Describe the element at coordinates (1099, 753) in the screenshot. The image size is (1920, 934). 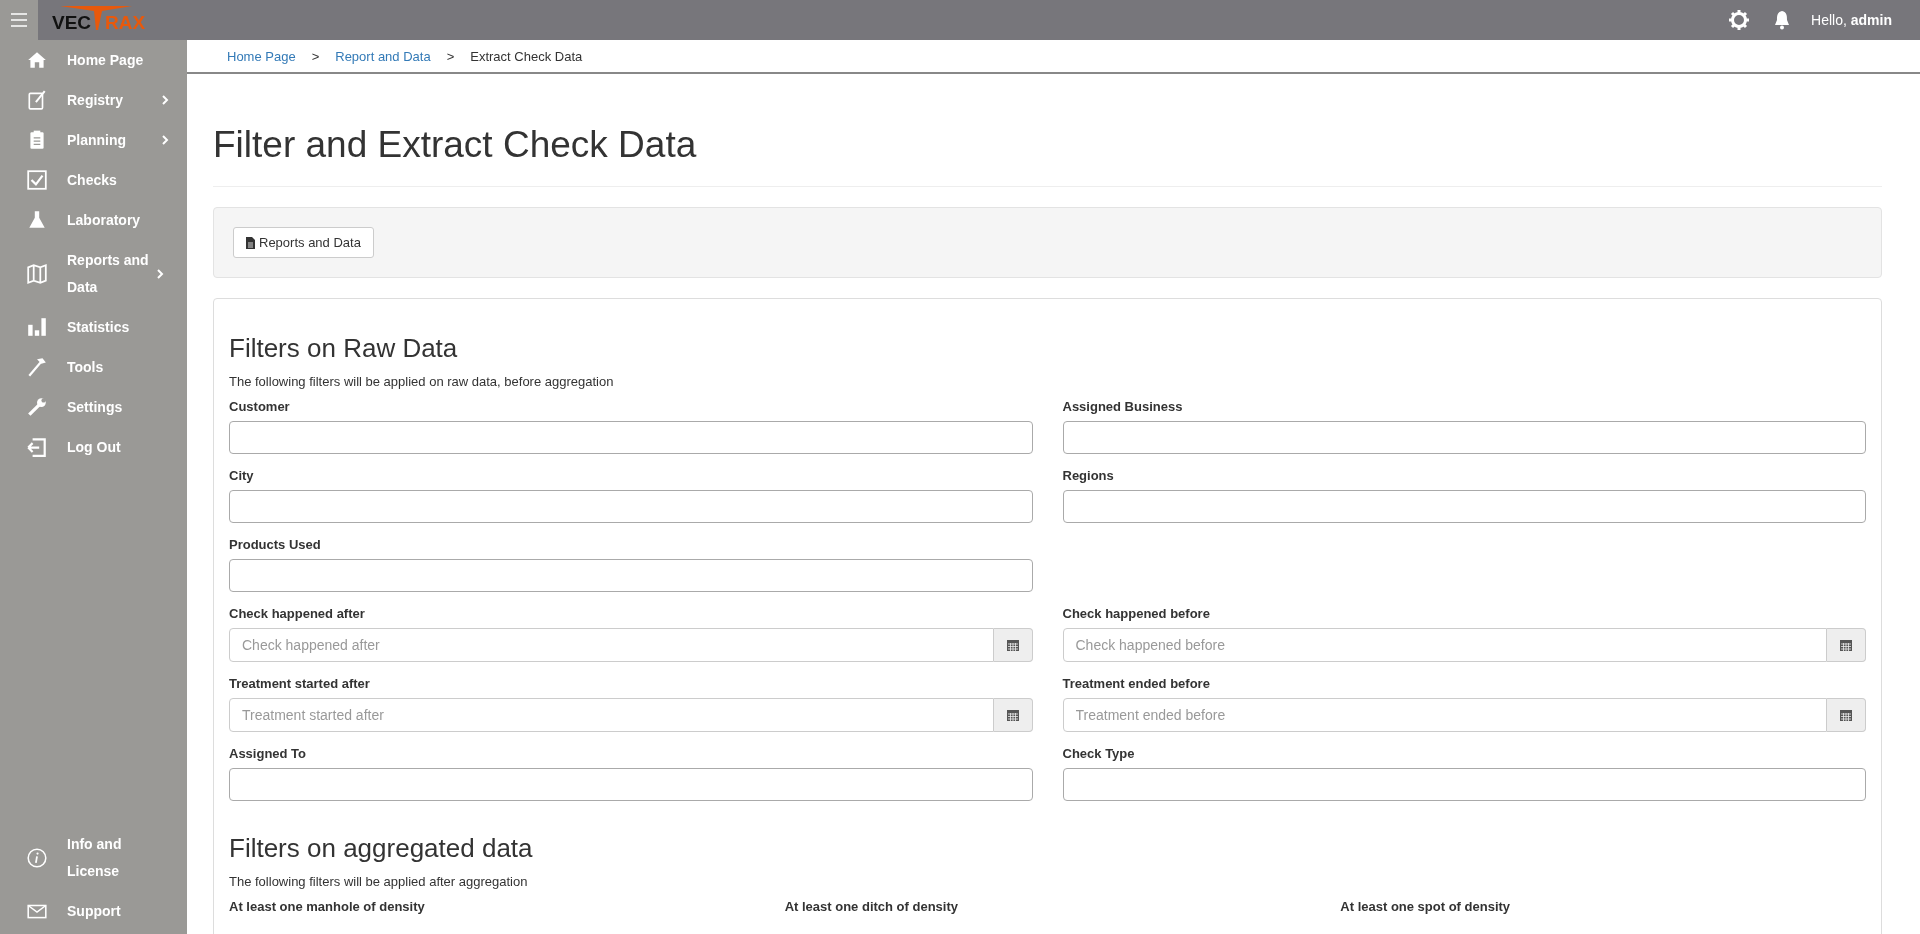
I see `field-label: Check Type` at that location.